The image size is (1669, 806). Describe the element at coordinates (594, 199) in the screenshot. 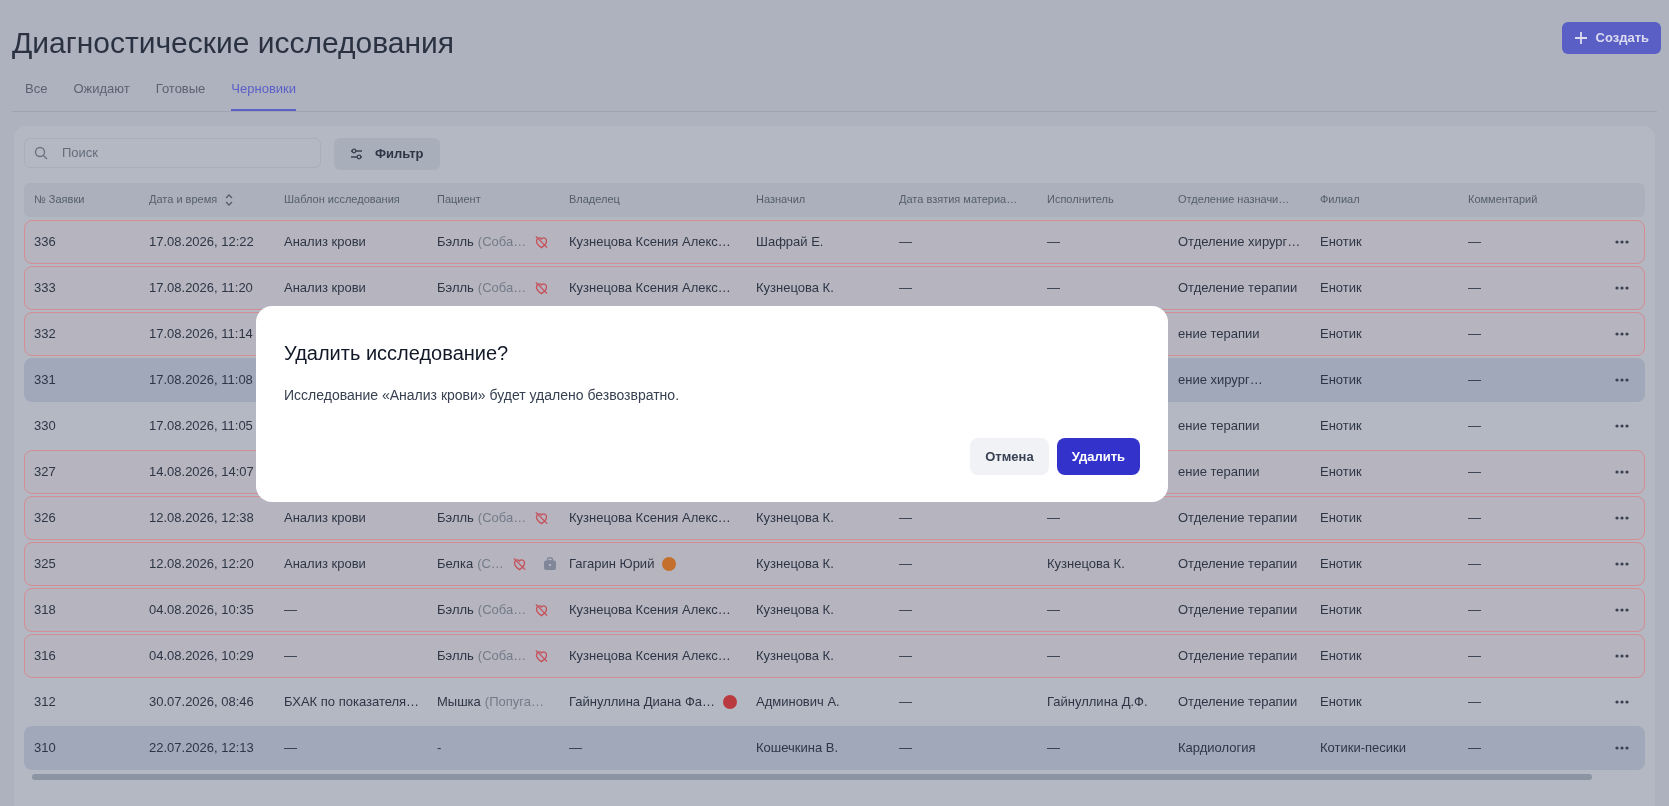

I see `column-header: Владелец` at that location.